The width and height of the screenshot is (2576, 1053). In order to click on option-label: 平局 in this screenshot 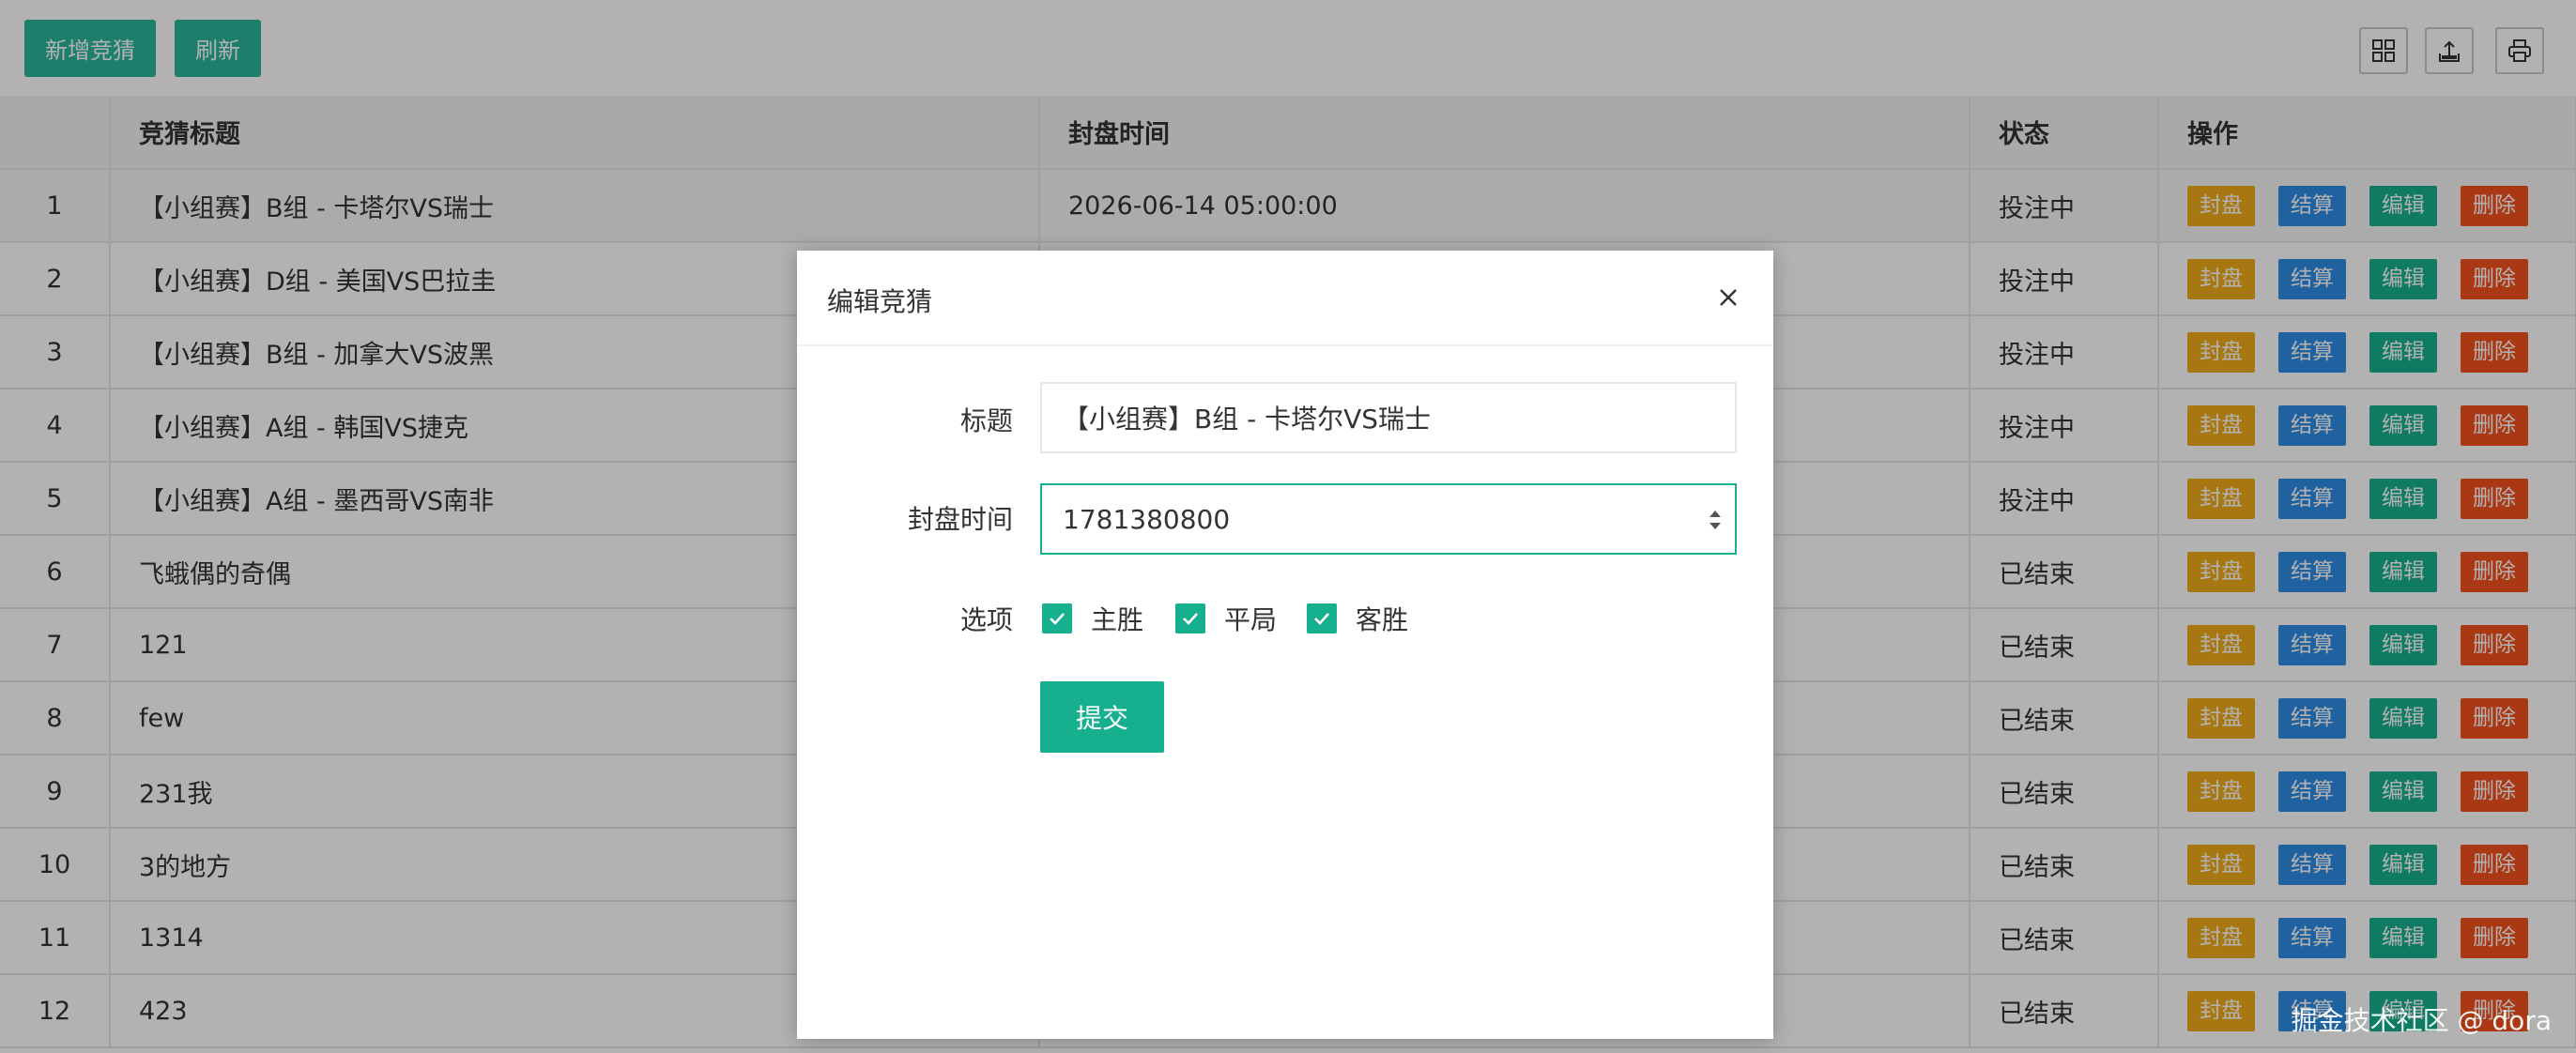, I will do `click(1251, 619)`.